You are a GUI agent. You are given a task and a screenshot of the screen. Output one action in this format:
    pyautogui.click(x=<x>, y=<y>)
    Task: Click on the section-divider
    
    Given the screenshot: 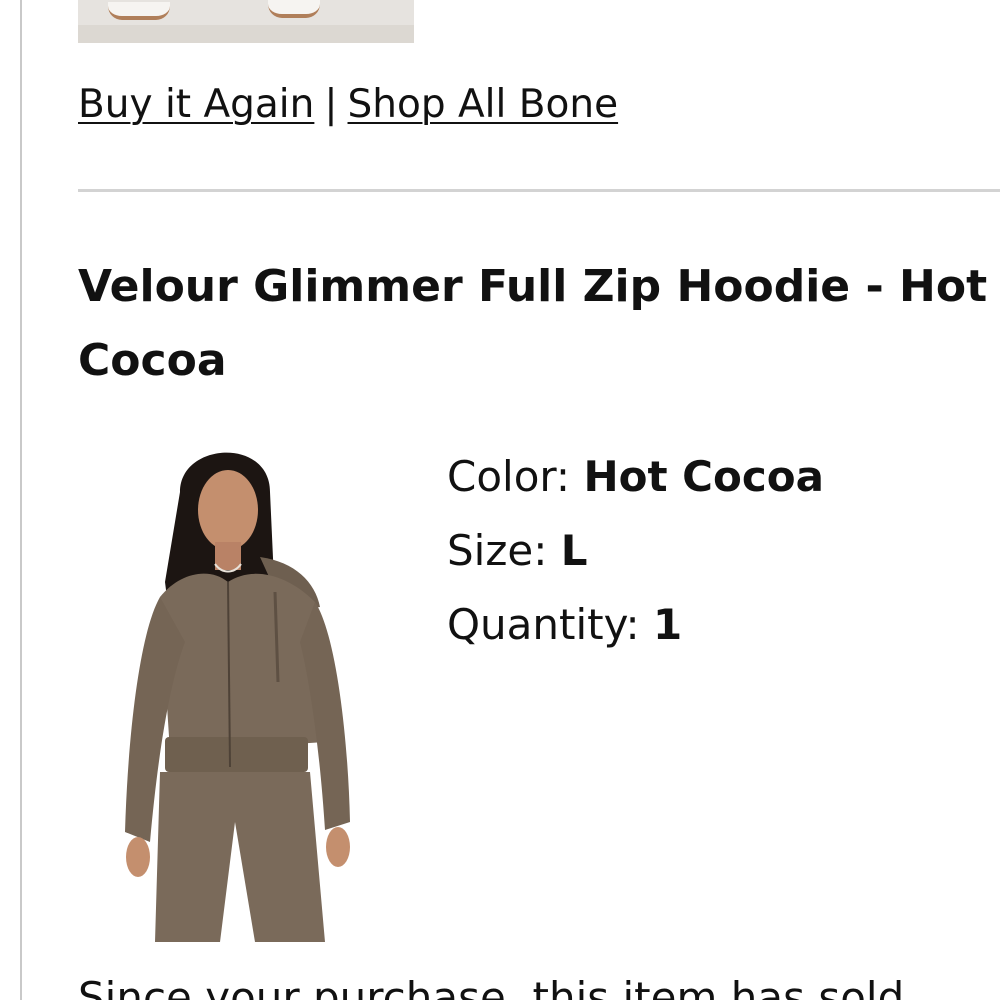 What is the action you would take?
    pyautogui.click(x=539, y=190)
    